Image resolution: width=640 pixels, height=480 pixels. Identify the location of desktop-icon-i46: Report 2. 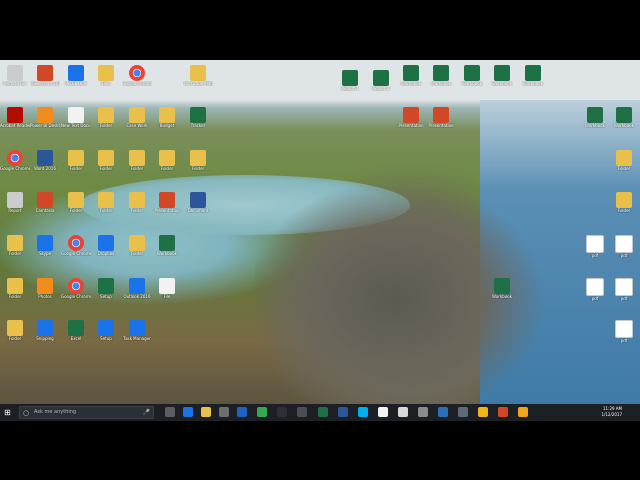
(381, 80).